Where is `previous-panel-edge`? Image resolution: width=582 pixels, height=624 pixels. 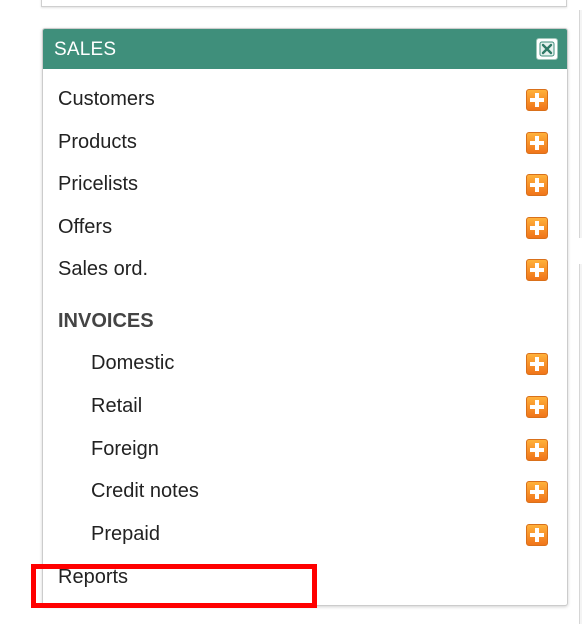 previous-panel-edge is located at coordinates (304, 3).